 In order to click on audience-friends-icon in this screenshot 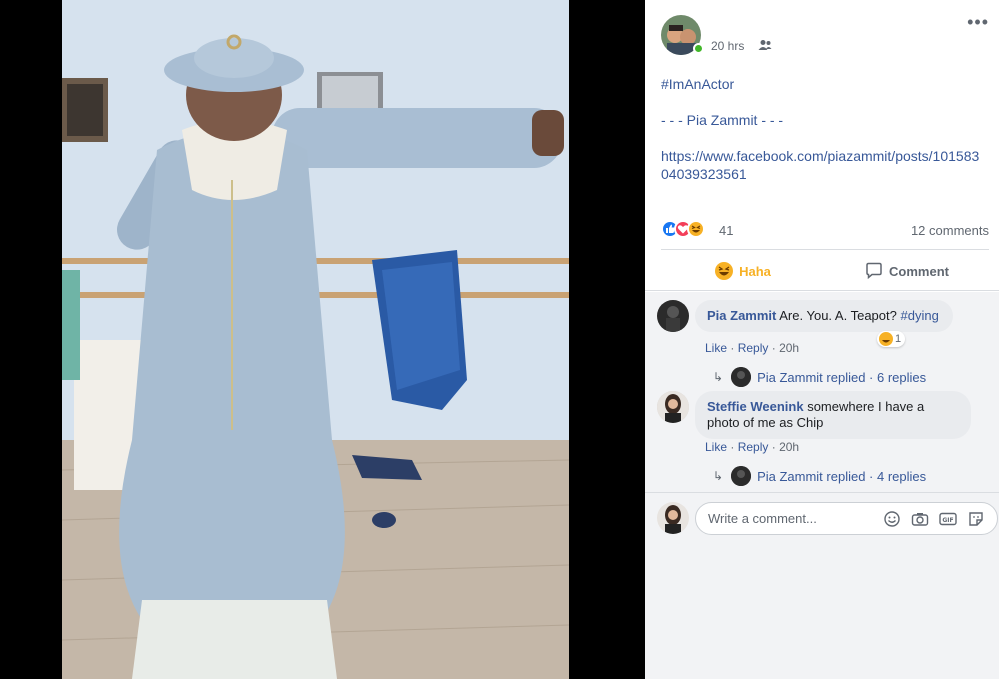, I will do `click(765, 45)`.